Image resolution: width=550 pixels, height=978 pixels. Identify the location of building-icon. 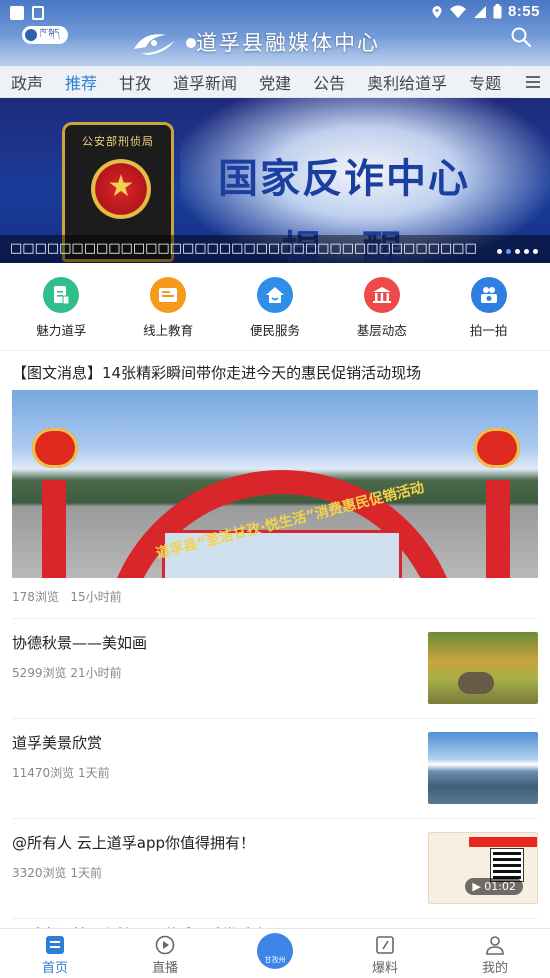
(381, 295).